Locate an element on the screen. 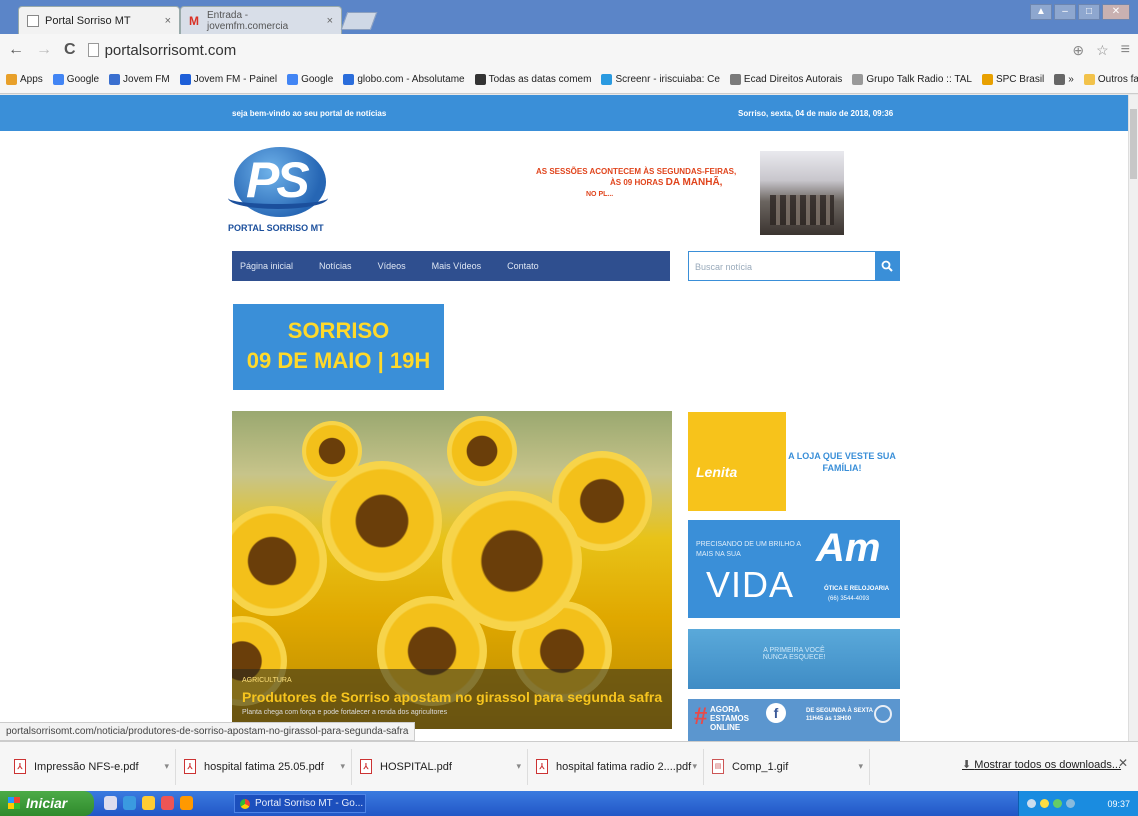 The image size is (1138, 816). bookmark-item: » is located at coordinates (1064, 79).